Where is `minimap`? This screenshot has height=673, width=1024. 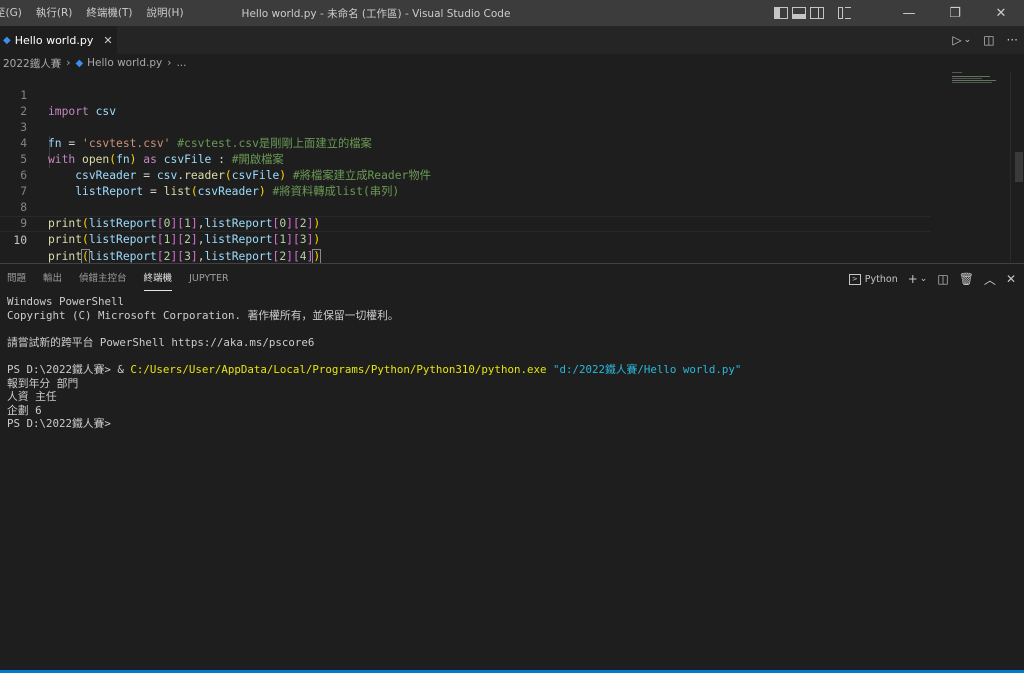
minimap is located at coordinates (977, 87).